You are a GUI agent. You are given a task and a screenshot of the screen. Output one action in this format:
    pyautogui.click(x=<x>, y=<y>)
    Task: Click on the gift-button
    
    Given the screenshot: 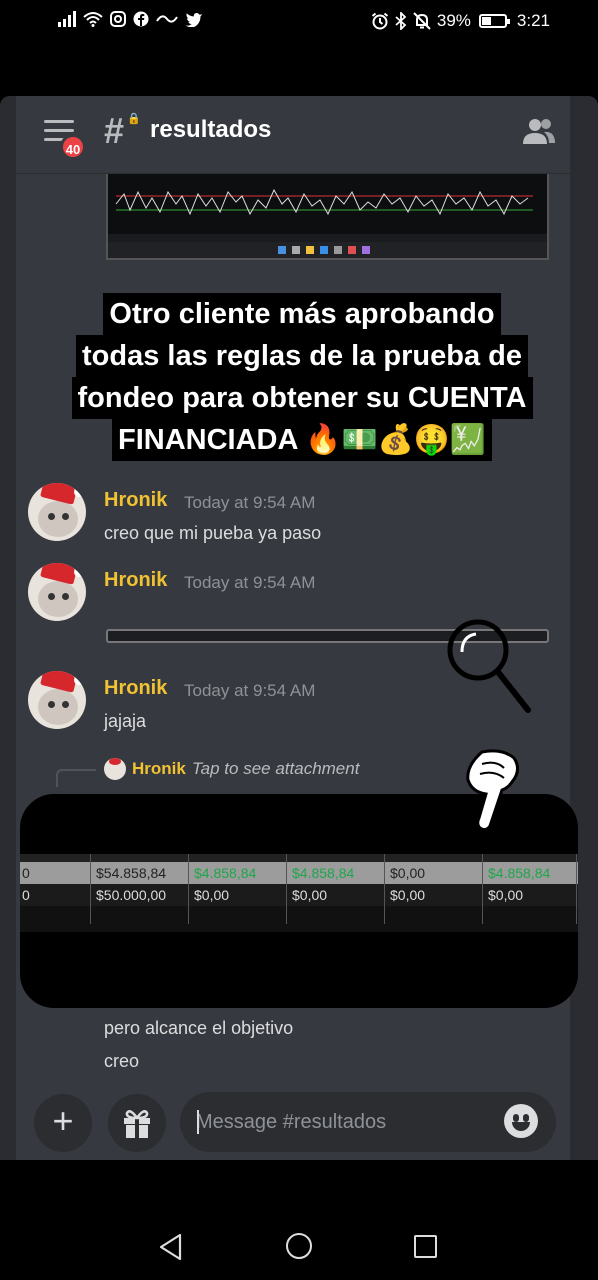 What is the action you would take?
    pyautogui.click(x=137, y=1123)
    